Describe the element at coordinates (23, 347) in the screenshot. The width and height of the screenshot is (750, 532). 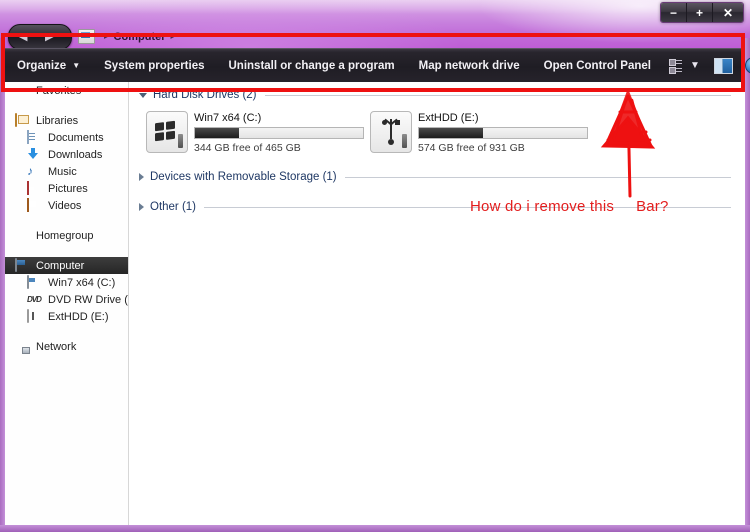
I see `network-icon` at that location.